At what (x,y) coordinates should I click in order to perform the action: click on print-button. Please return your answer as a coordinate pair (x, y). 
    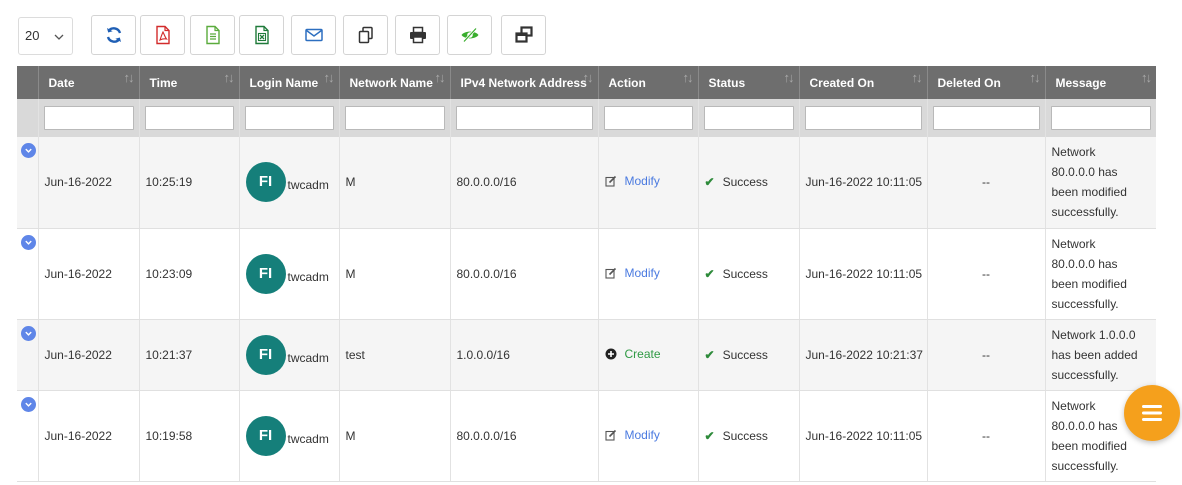
    Looking at the image, I should click on (417, 35).